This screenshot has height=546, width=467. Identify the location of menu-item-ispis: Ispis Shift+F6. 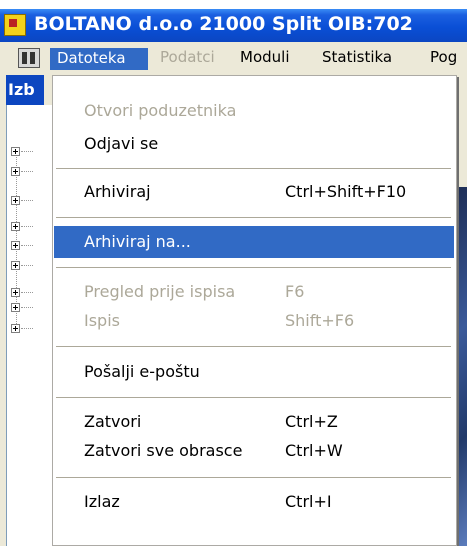
(254, 321).